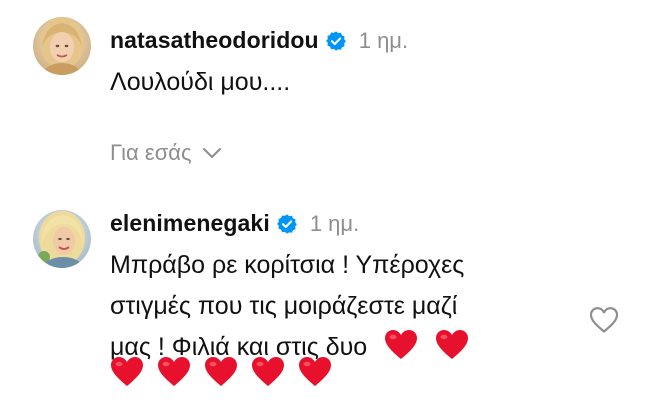 The height and width of the screenshot is (402, 650). I want to click on comment-header: elenimenegaki 1 ημ., so click(234, 223).